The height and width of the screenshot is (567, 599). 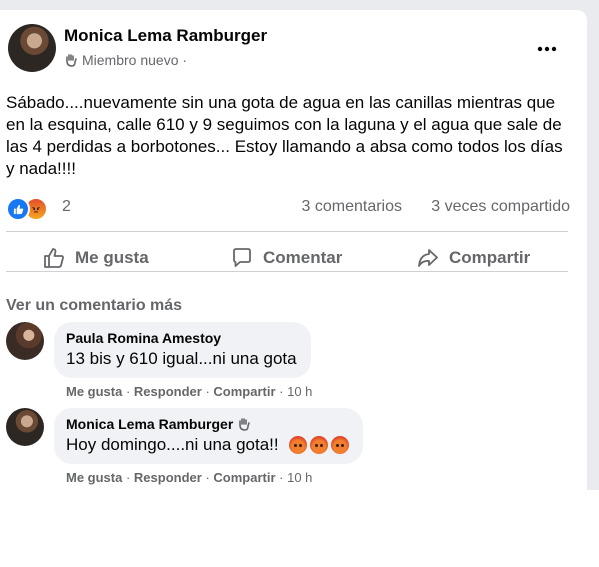 I want to click on comment-text: Hoy domingo....ni una gota!!, so click(x=207, y=445).